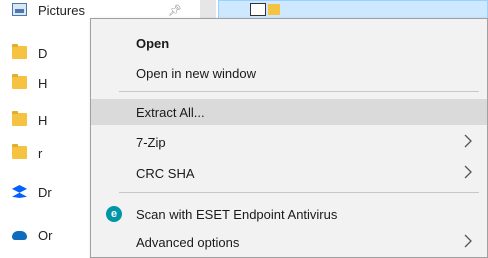 The width and height of the screenshot is (488, 258). I want to click on nav-item-folder-r: r, so click(27, 153).